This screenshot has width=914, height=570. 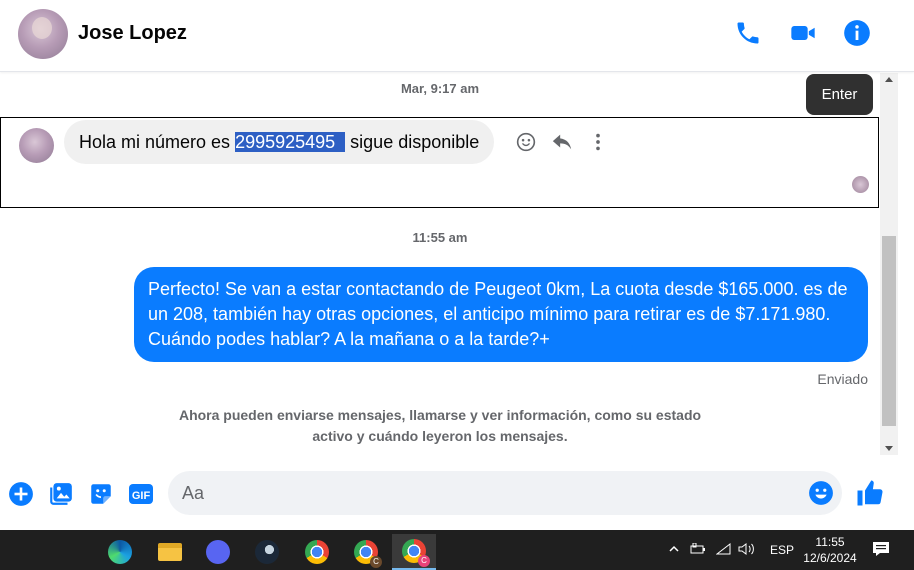 I want to click on phone-icon, so click(x=748, y=33).